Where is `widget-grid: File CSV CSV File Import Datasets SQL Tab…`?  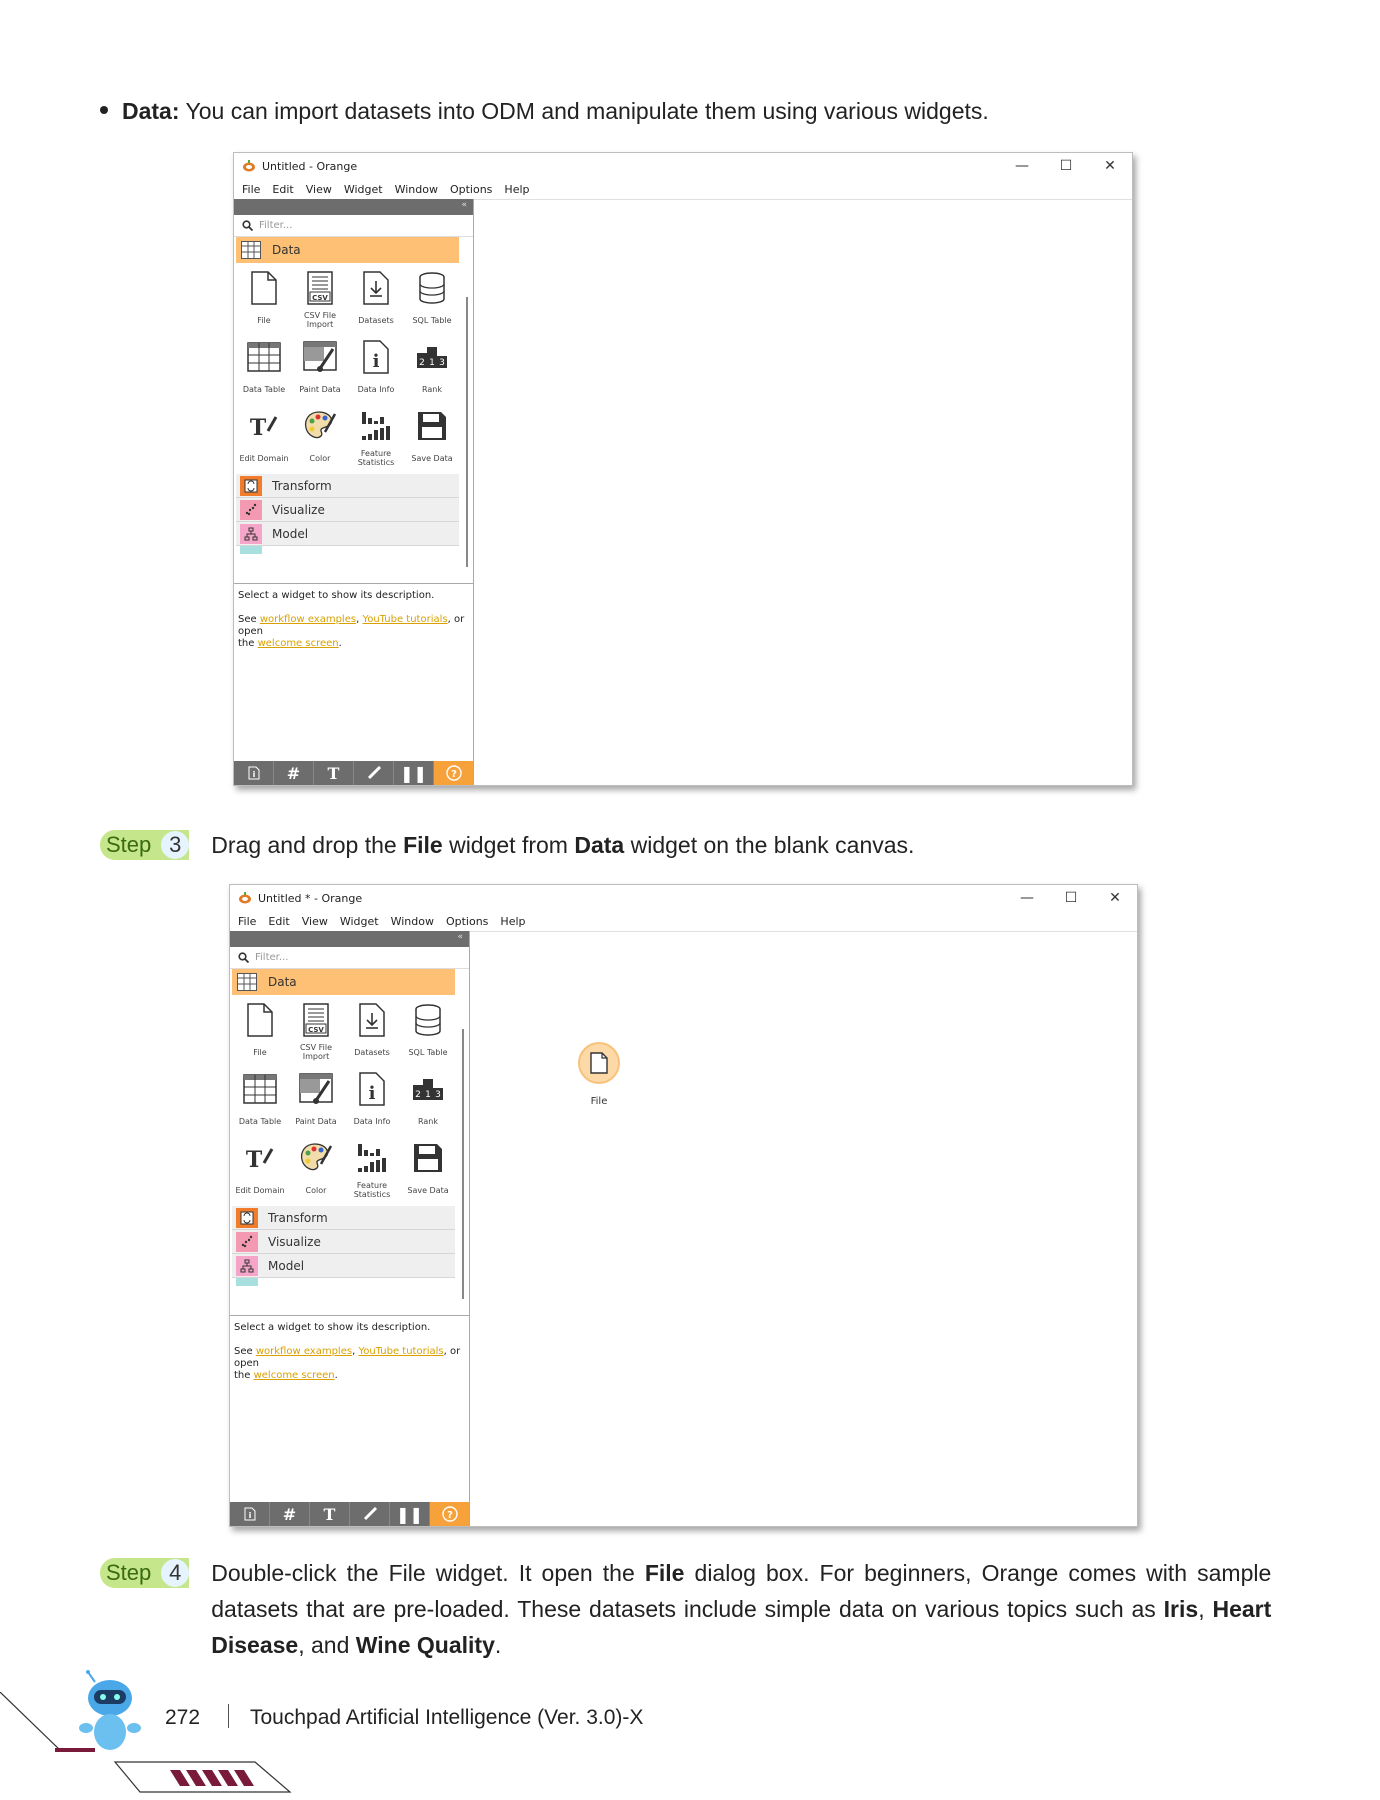 widget-grid: File CSV CSV File Import Datasets SQL Tab… is located at coordinates (353, 368).